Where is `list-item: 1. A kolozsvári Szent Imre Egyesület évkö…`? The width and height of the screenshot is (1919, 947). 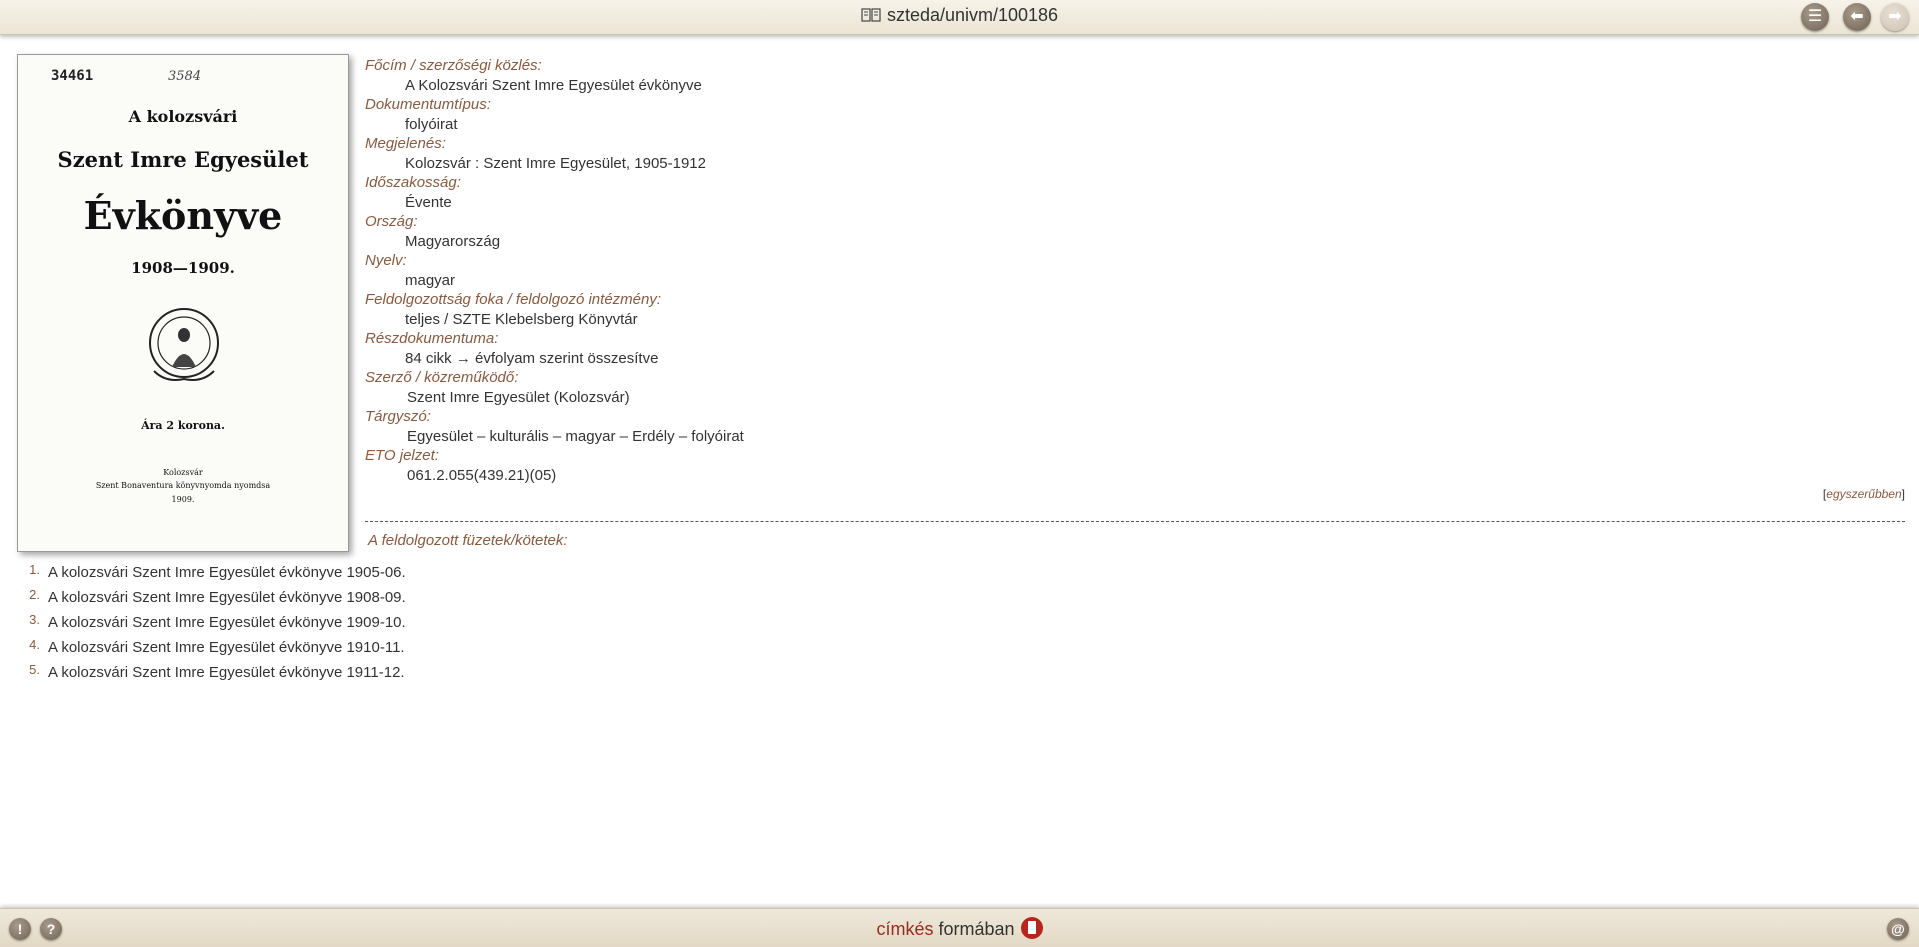 list-item: 1. A kolozsvári Szent Imre Egyesület évkö… is located at coordinates (213, 571).